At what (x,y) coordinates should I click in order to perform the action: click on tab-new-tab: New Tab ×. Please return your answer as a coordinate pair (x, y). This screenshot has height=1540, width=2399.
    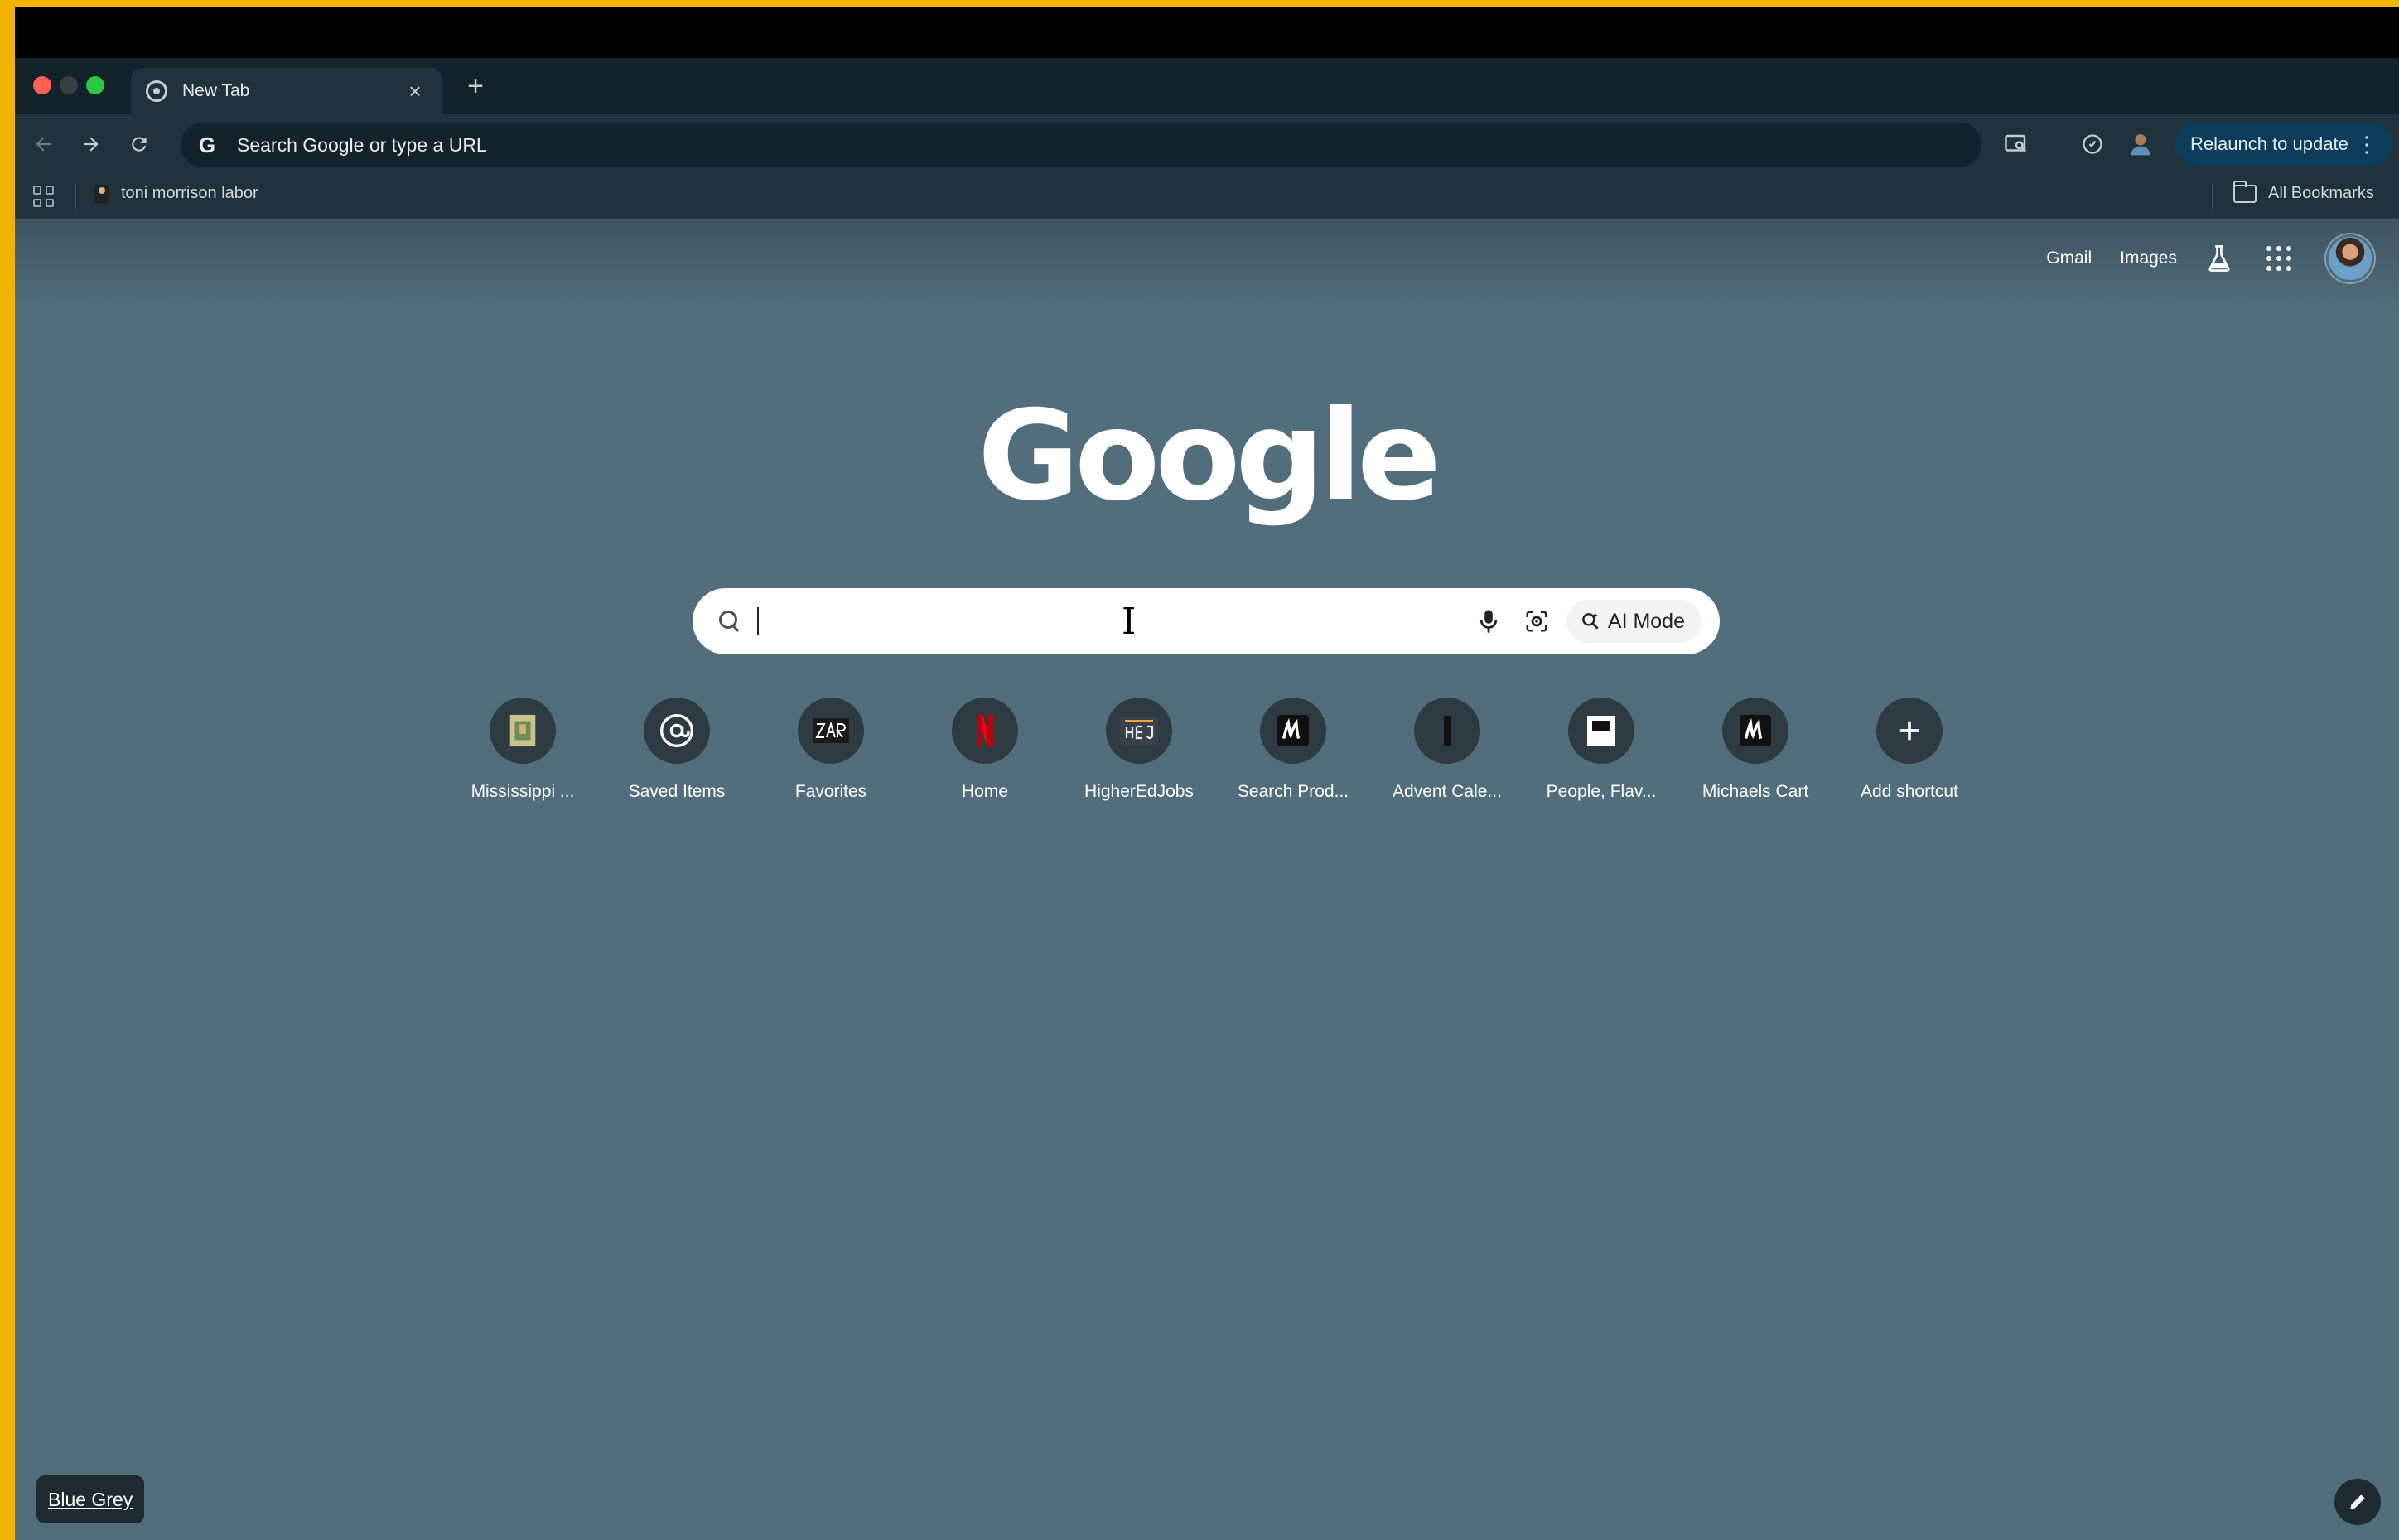
    Looking at the image, I should click on (286, 91).